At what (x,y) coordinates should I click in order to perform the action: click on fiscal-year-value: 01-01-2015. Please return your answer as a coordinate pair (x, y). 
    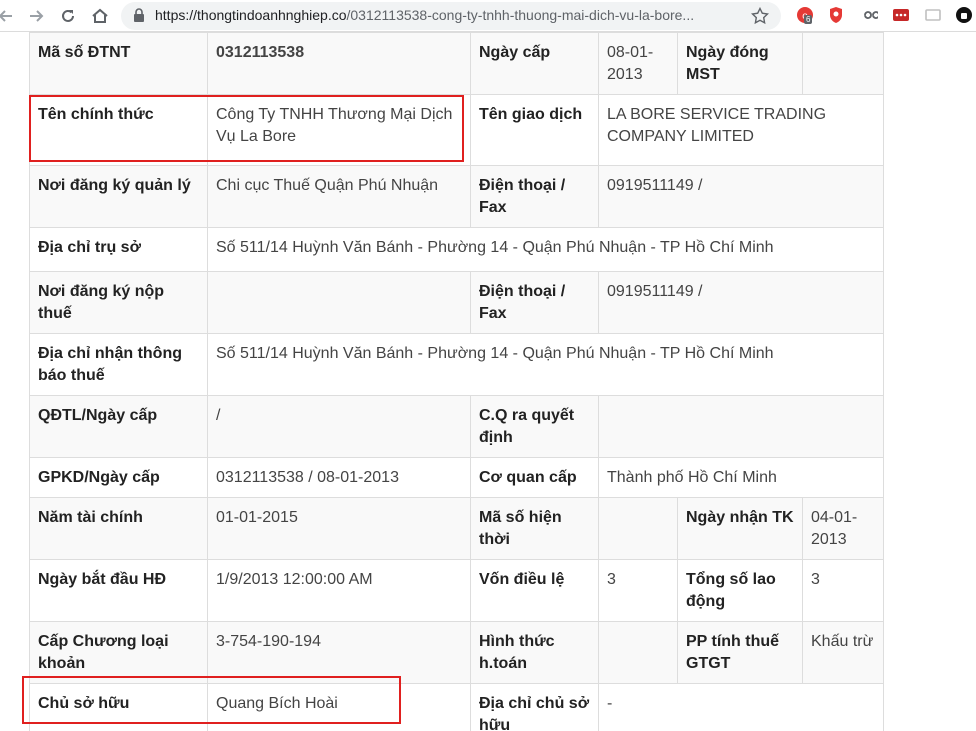
    Looking at the image, I should click on (339, 528).